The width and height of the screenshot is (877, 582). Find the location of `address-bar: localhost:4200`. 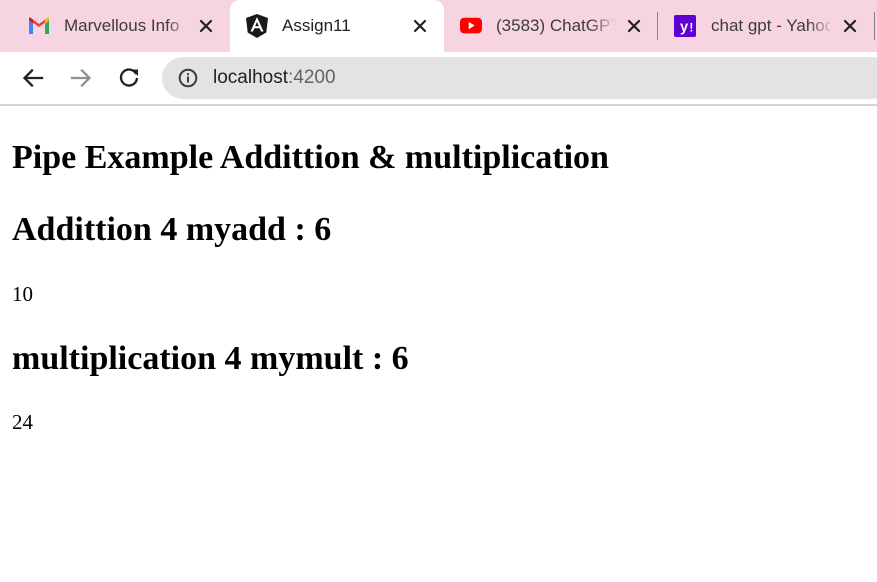

address-bar: localhost:4200 is located at coordinates (519, 78).